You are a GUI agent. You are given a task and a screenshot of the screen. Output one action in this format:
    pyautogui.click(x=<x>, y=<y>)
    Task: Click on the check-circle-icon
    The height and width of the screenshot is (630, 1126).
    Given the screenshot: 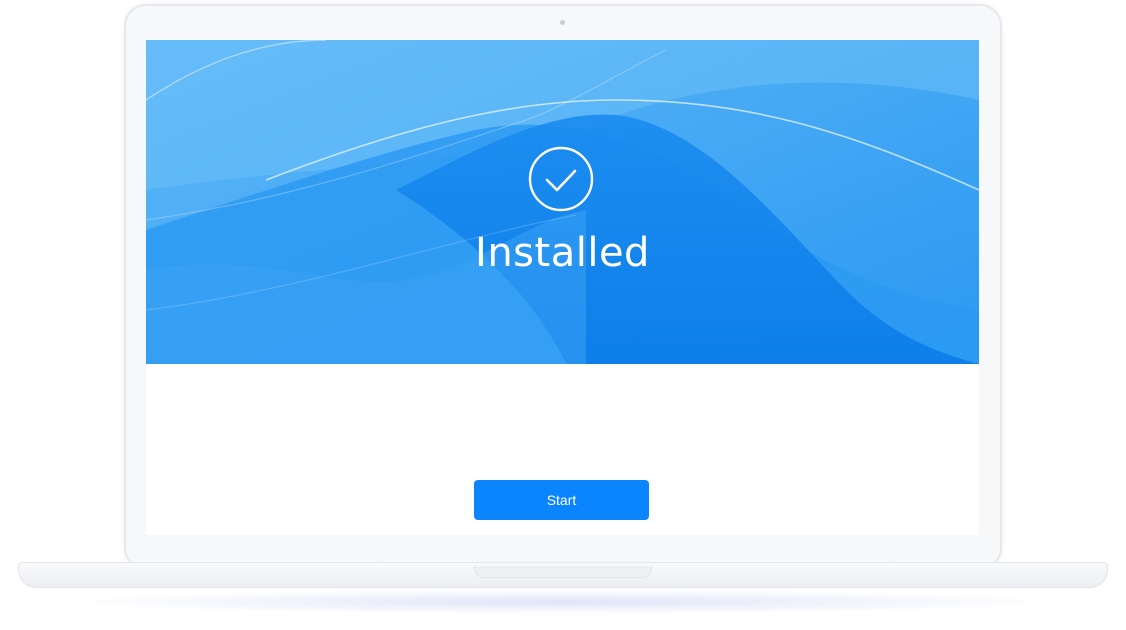 What is the action you would take?
    pyautogui.click(x=561, y=179)
    